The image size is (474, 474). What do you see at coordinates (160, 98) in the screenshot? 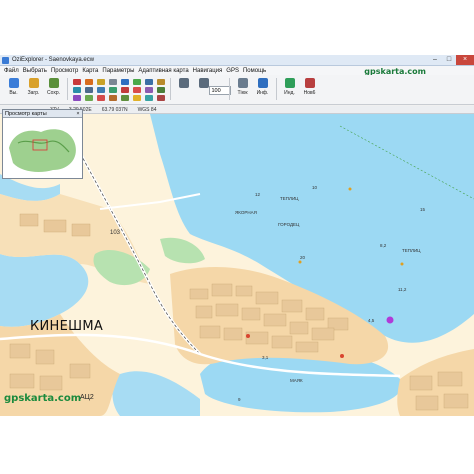
I see `clear-icon` at bounding box center [160, 98].